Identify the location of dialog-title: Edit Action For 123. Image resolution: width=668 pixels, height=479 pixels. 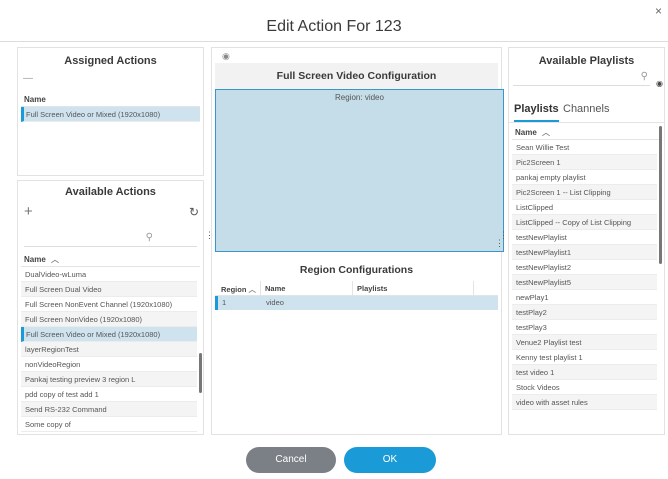
(334, 26).